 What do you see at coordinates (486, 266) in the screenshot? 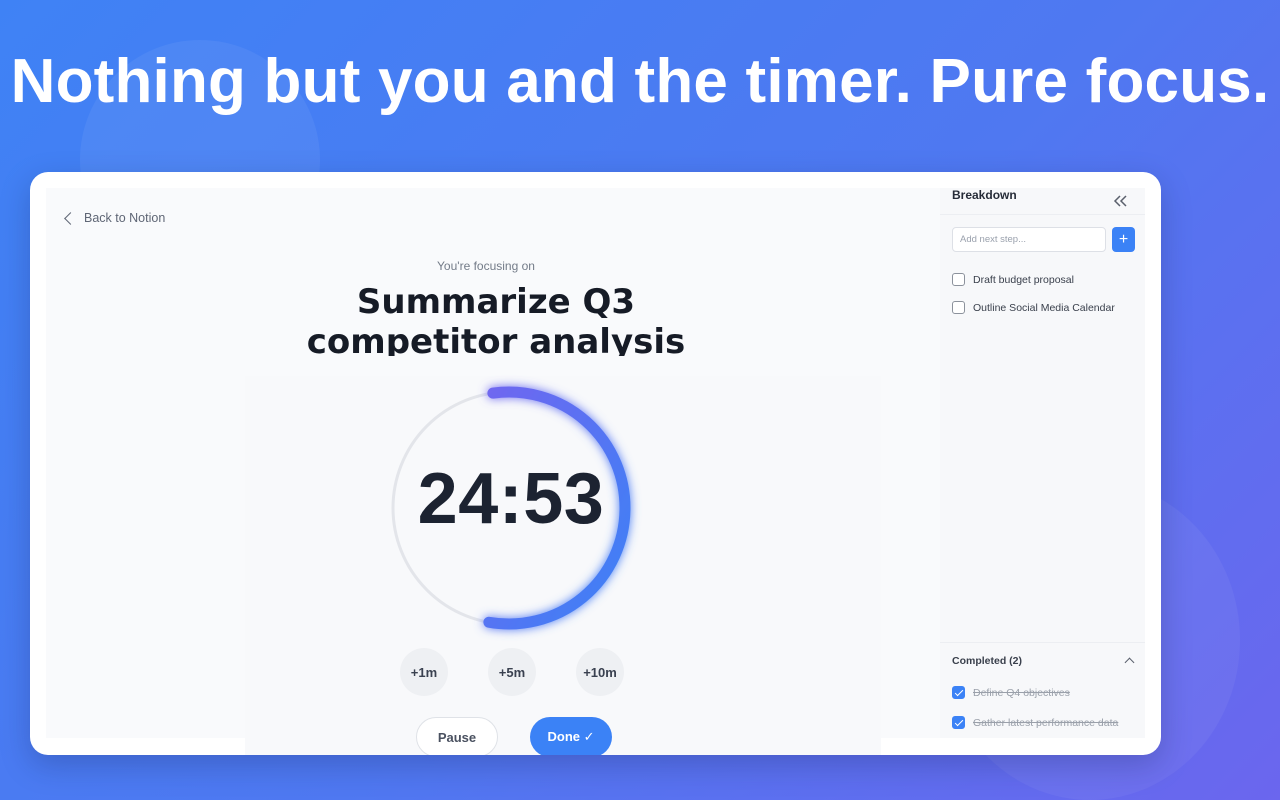
I see `focus-label: You're focusing on` at bounding box center [486, 266].